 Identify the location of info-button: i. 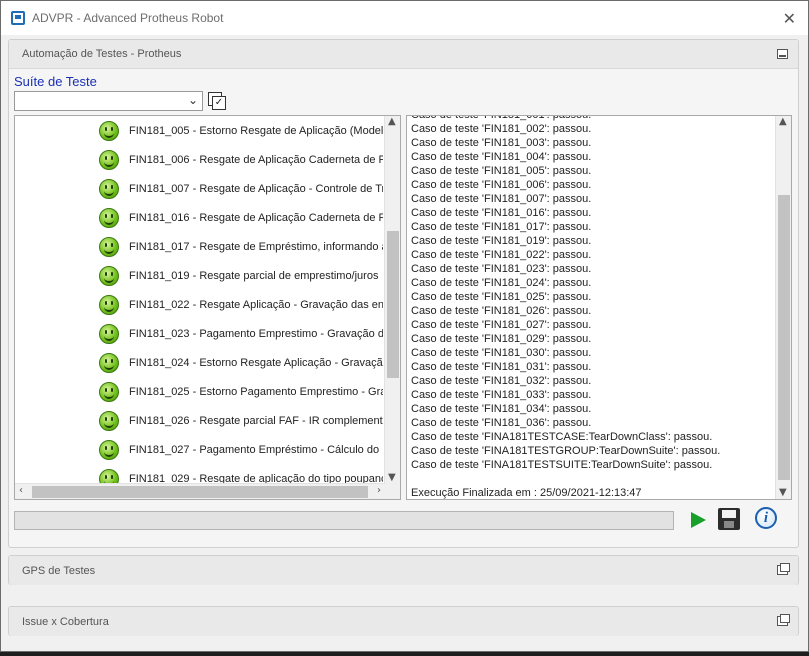
(766, 518).